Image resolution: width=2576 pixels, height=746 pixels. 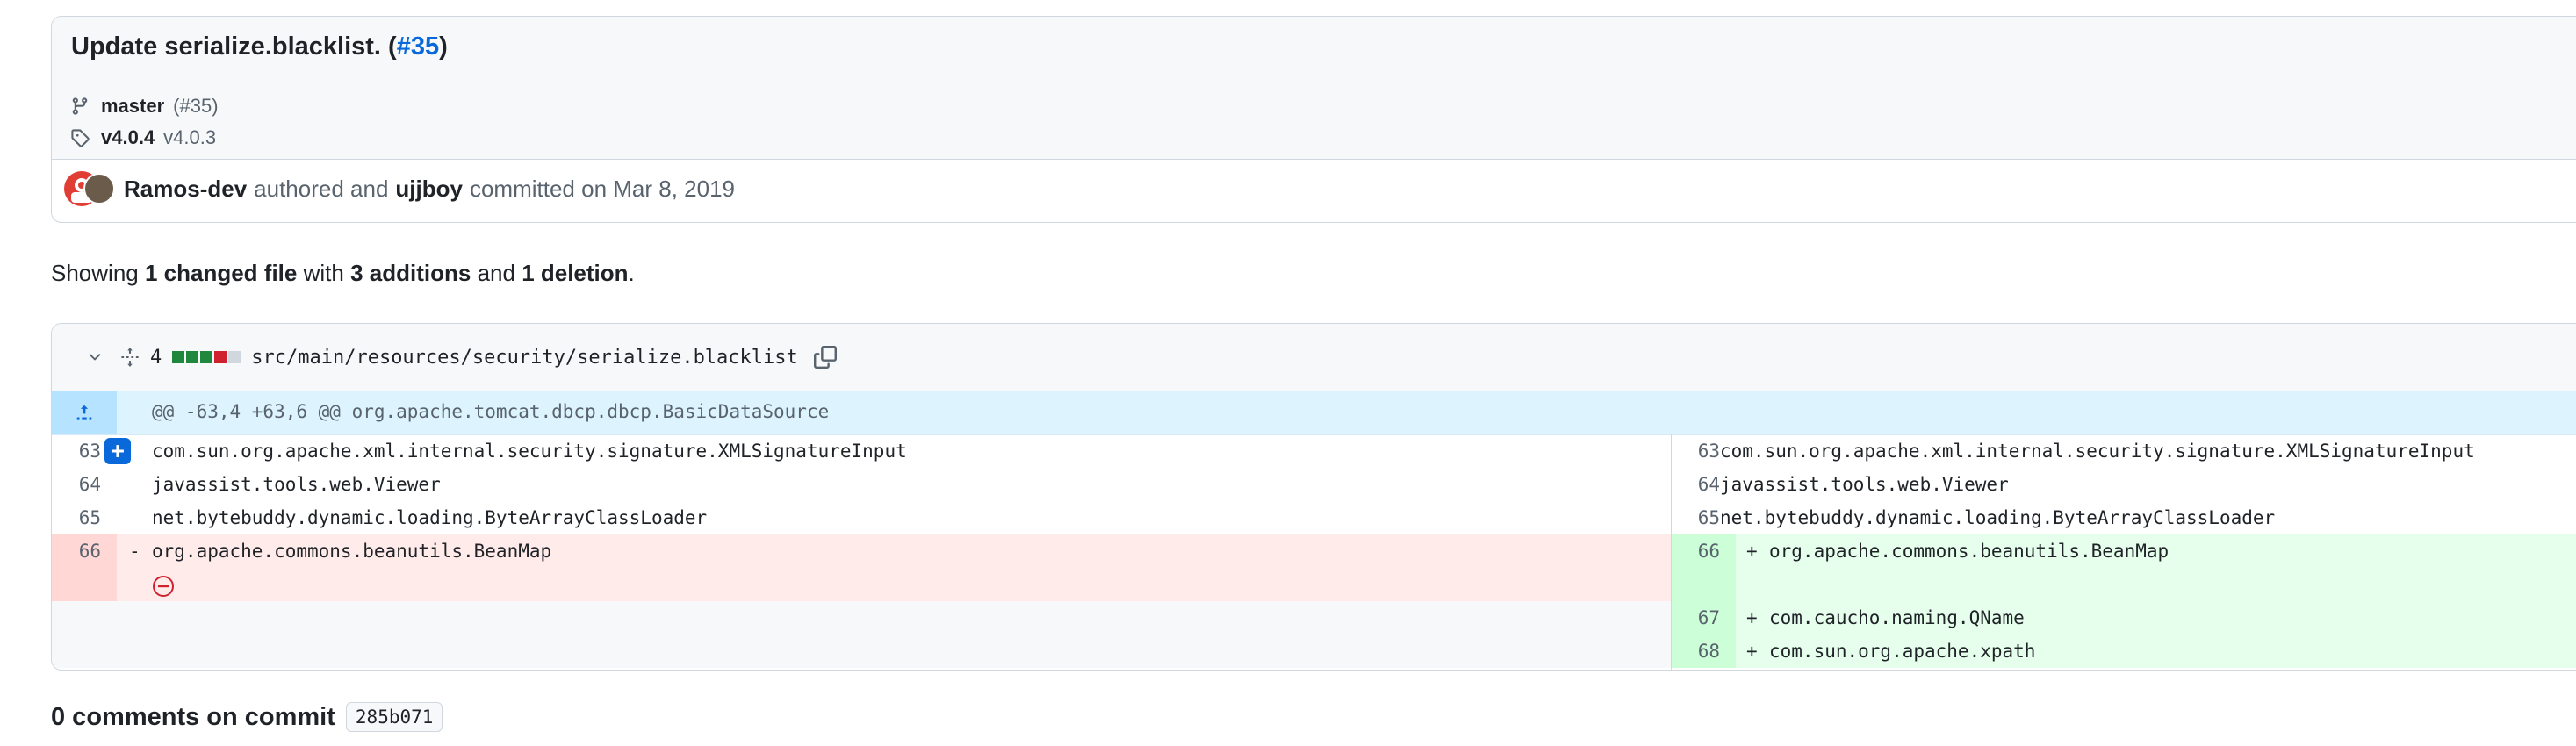 I want to click on comments-label: 0 comments on commit, so click(x=193, y=717).